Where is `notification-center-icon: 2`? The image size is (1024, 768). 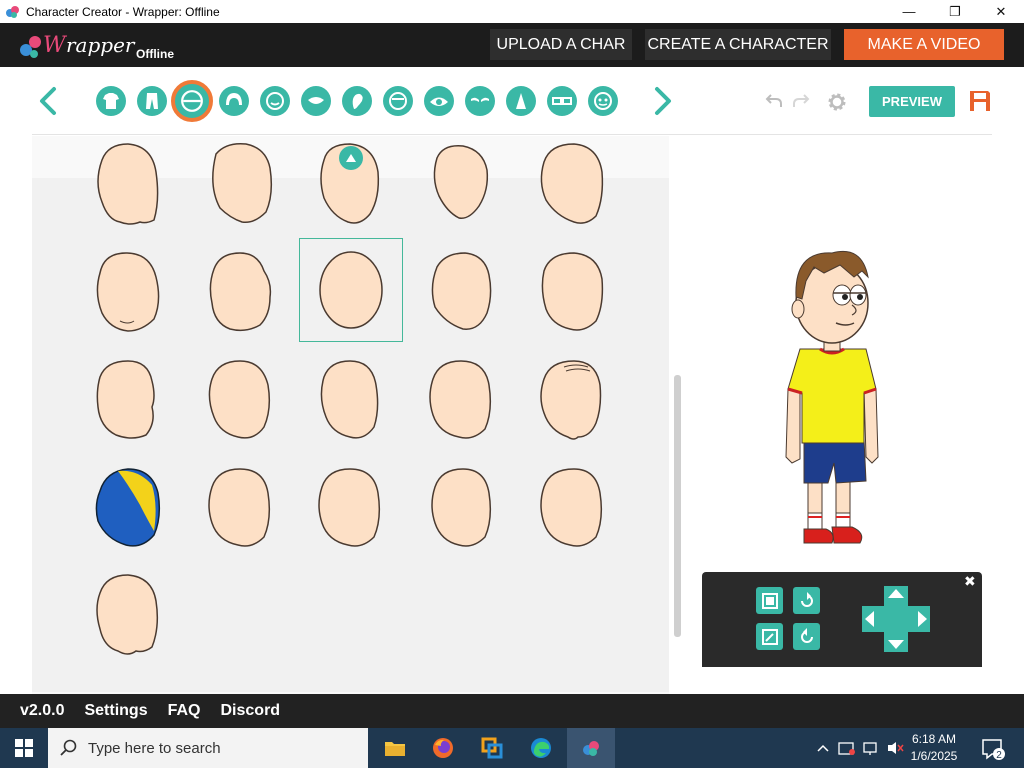 notification-center-icon: 2 is located at coordinates (993, 749).